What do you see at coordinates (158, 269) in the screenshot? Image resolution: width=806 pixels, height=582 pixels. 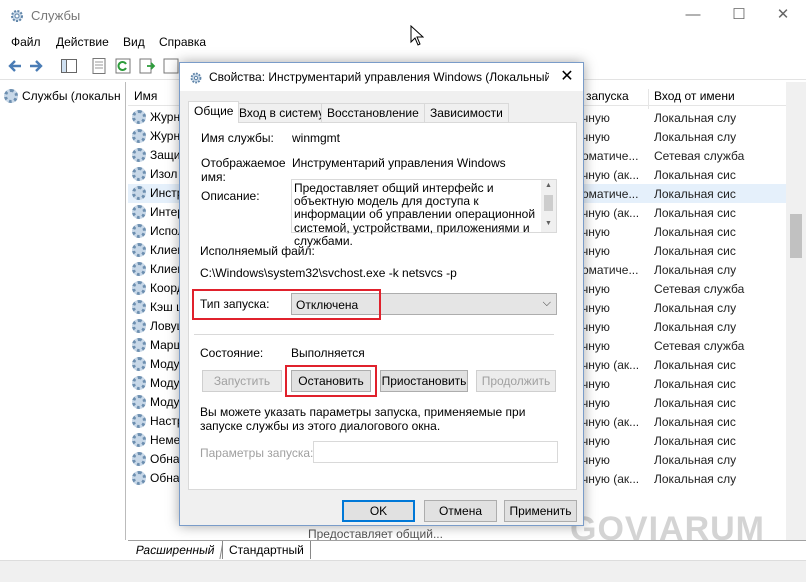 I see `service-name: Клиен` at bounding box center [158, 269].